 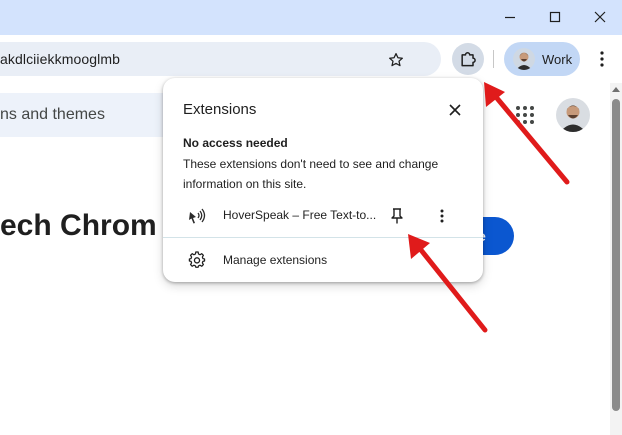 I want to click on profile-chip: Work, so click(x=542, y=59).